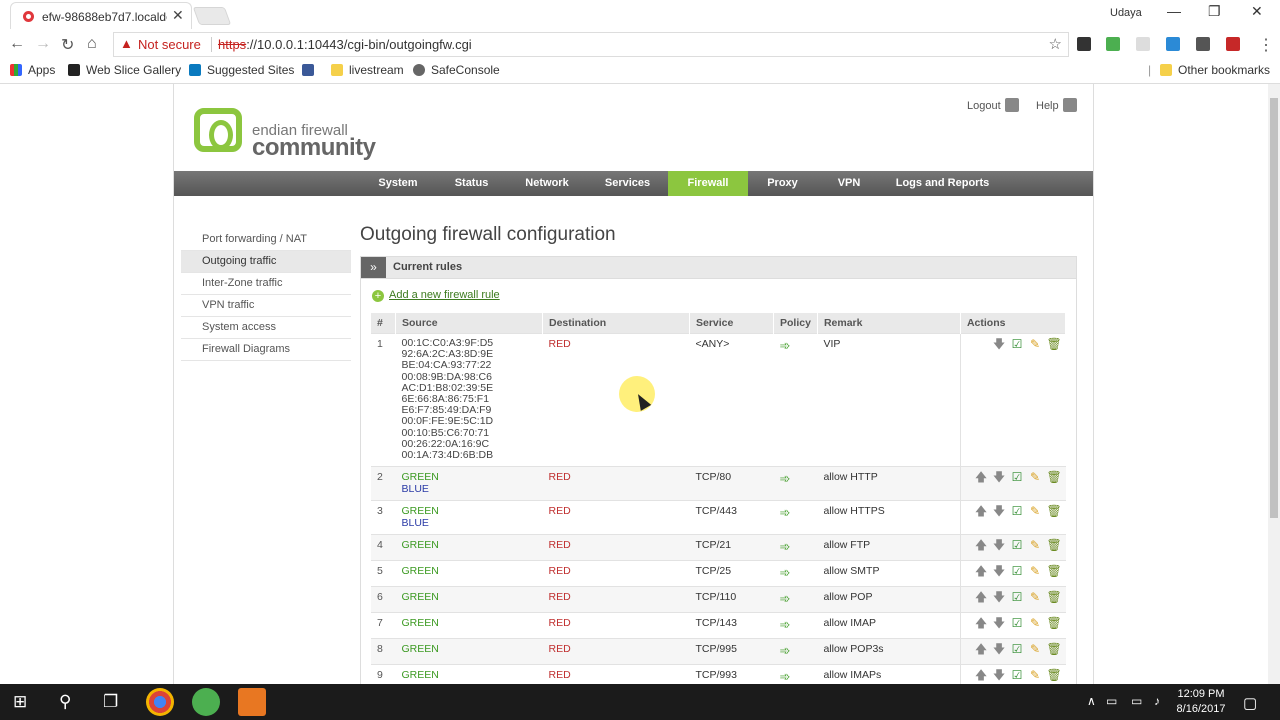  I want to click on nav-vpn: VPN, so click(849, 183).